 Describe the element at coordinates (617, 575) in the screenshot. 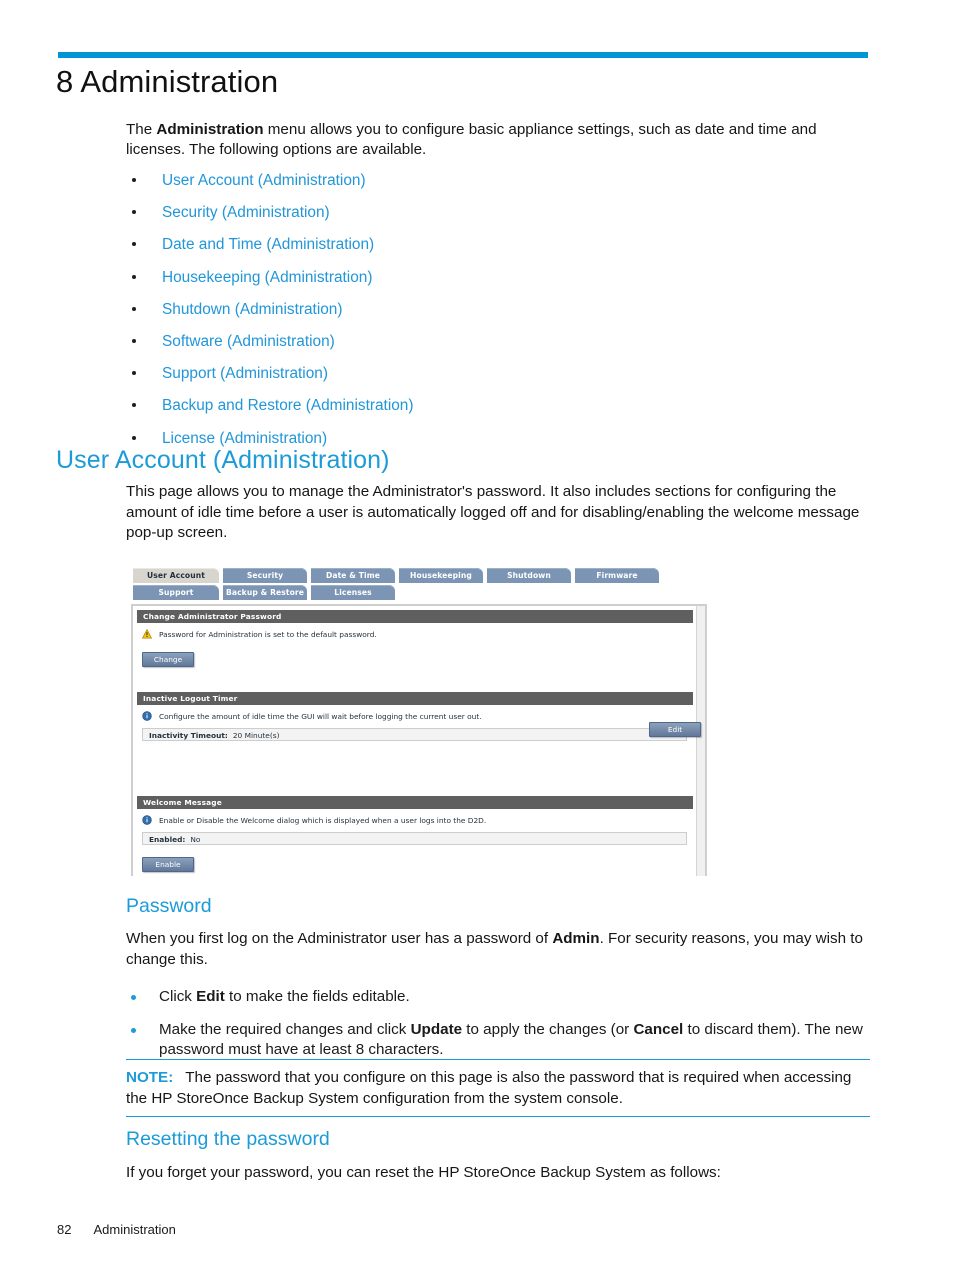

I see `tab-firmware: Firmware` at that location.